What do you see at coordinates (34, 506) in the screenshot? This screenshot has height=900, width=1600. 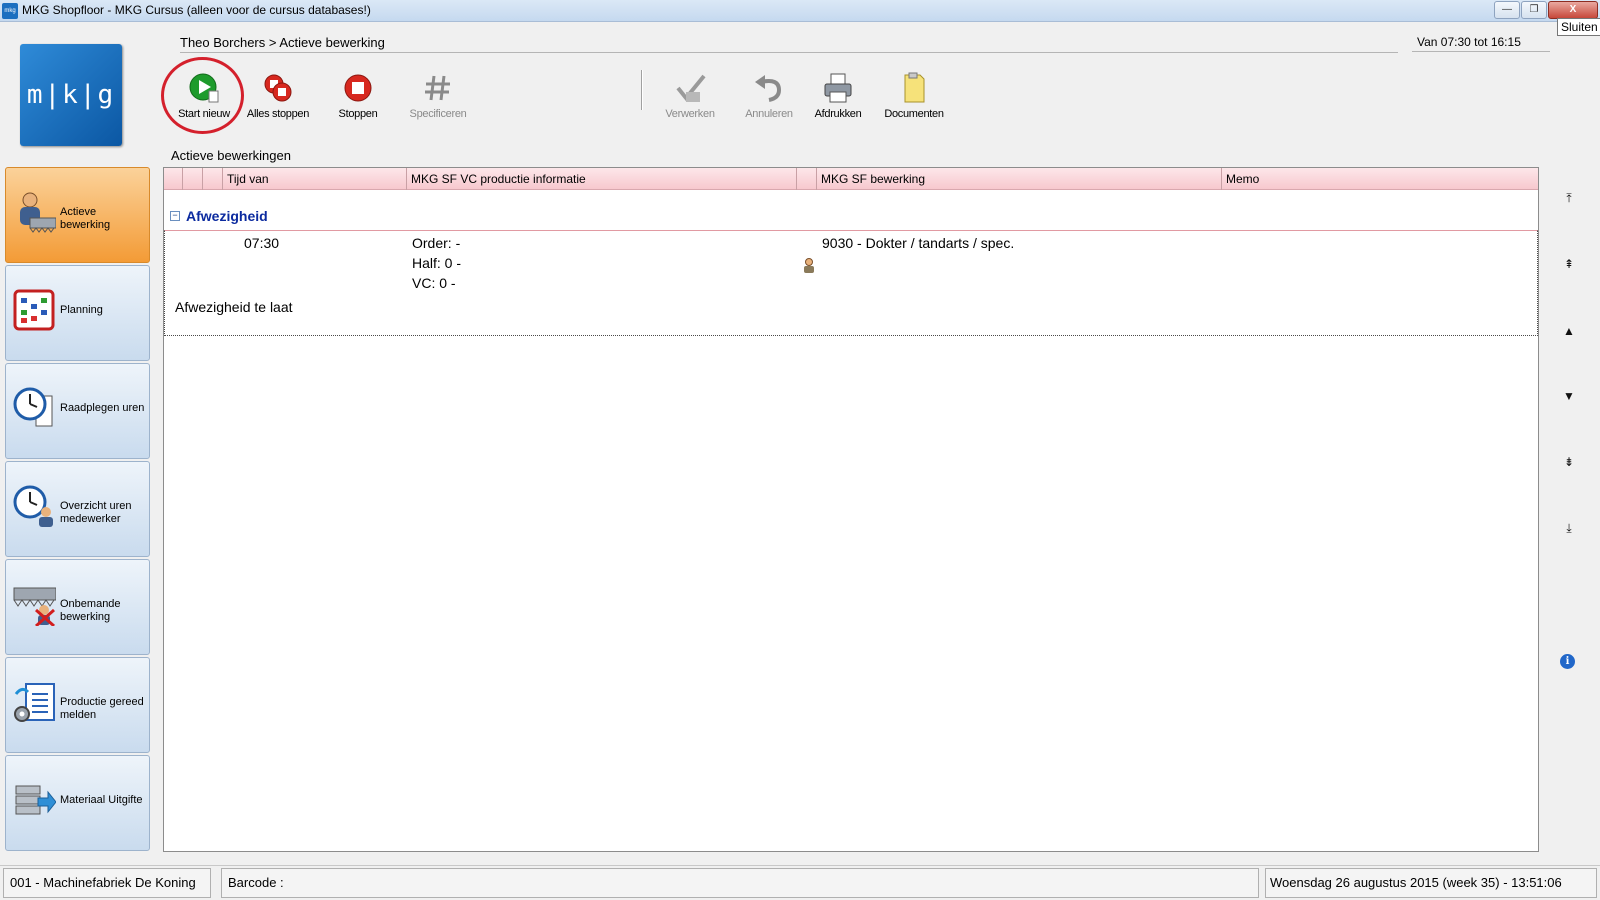 I see `clock-person-icon` at bounding box center [34, 506].